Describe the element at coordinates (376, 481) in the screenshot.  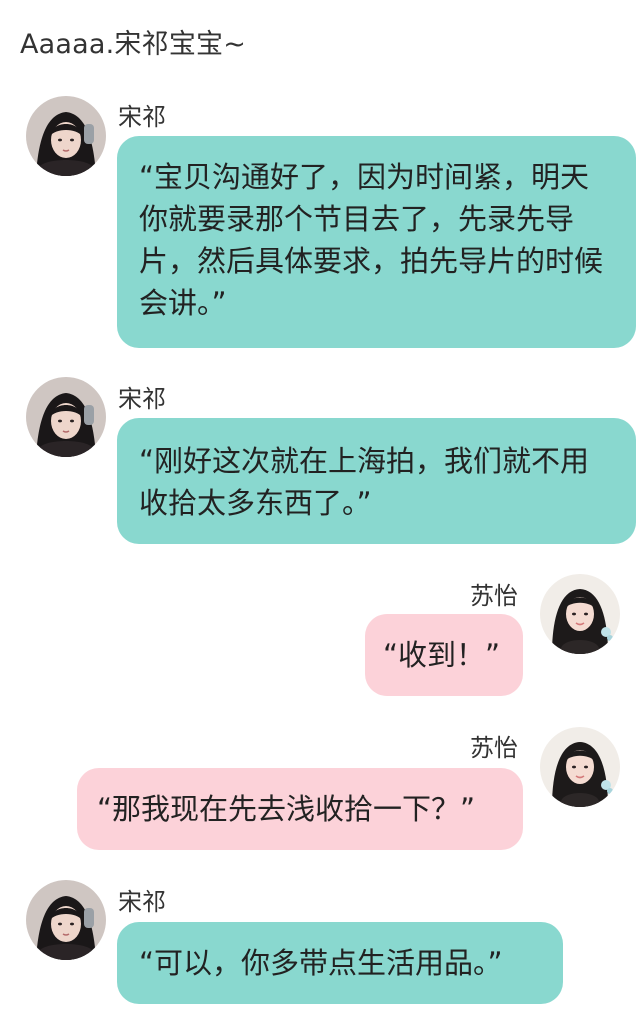
I see `message-bubble: “刚好这次就在上海拍，我们就不用收拾太多东西了。”` at that location.